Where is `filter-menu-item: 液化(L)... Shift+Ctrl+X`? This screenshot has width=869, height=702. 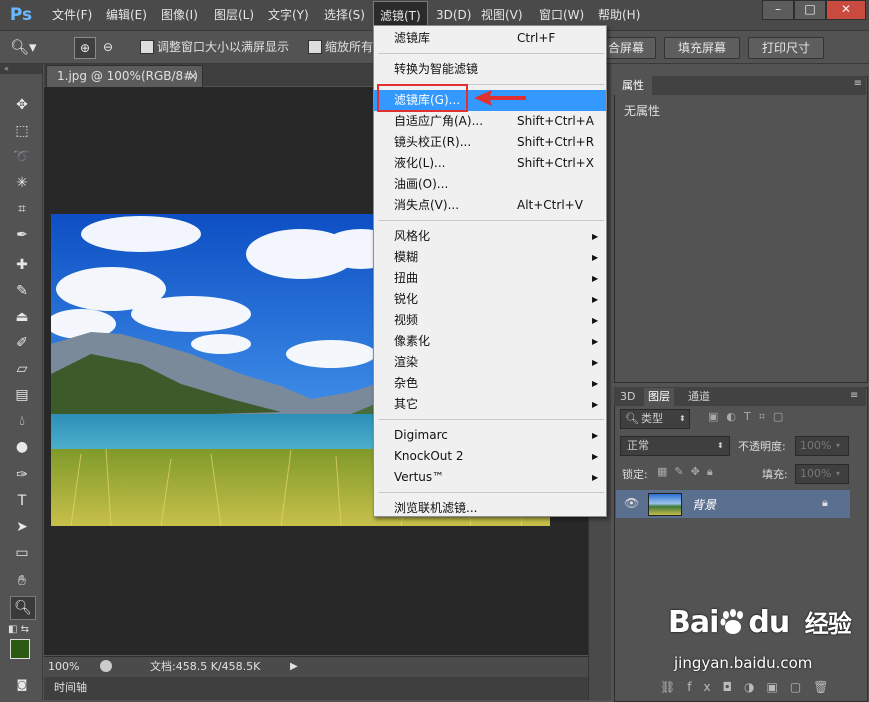
filter-menu-item: 液化(L)... Shift+Ctrl+X is located at coordinates (490, 163).